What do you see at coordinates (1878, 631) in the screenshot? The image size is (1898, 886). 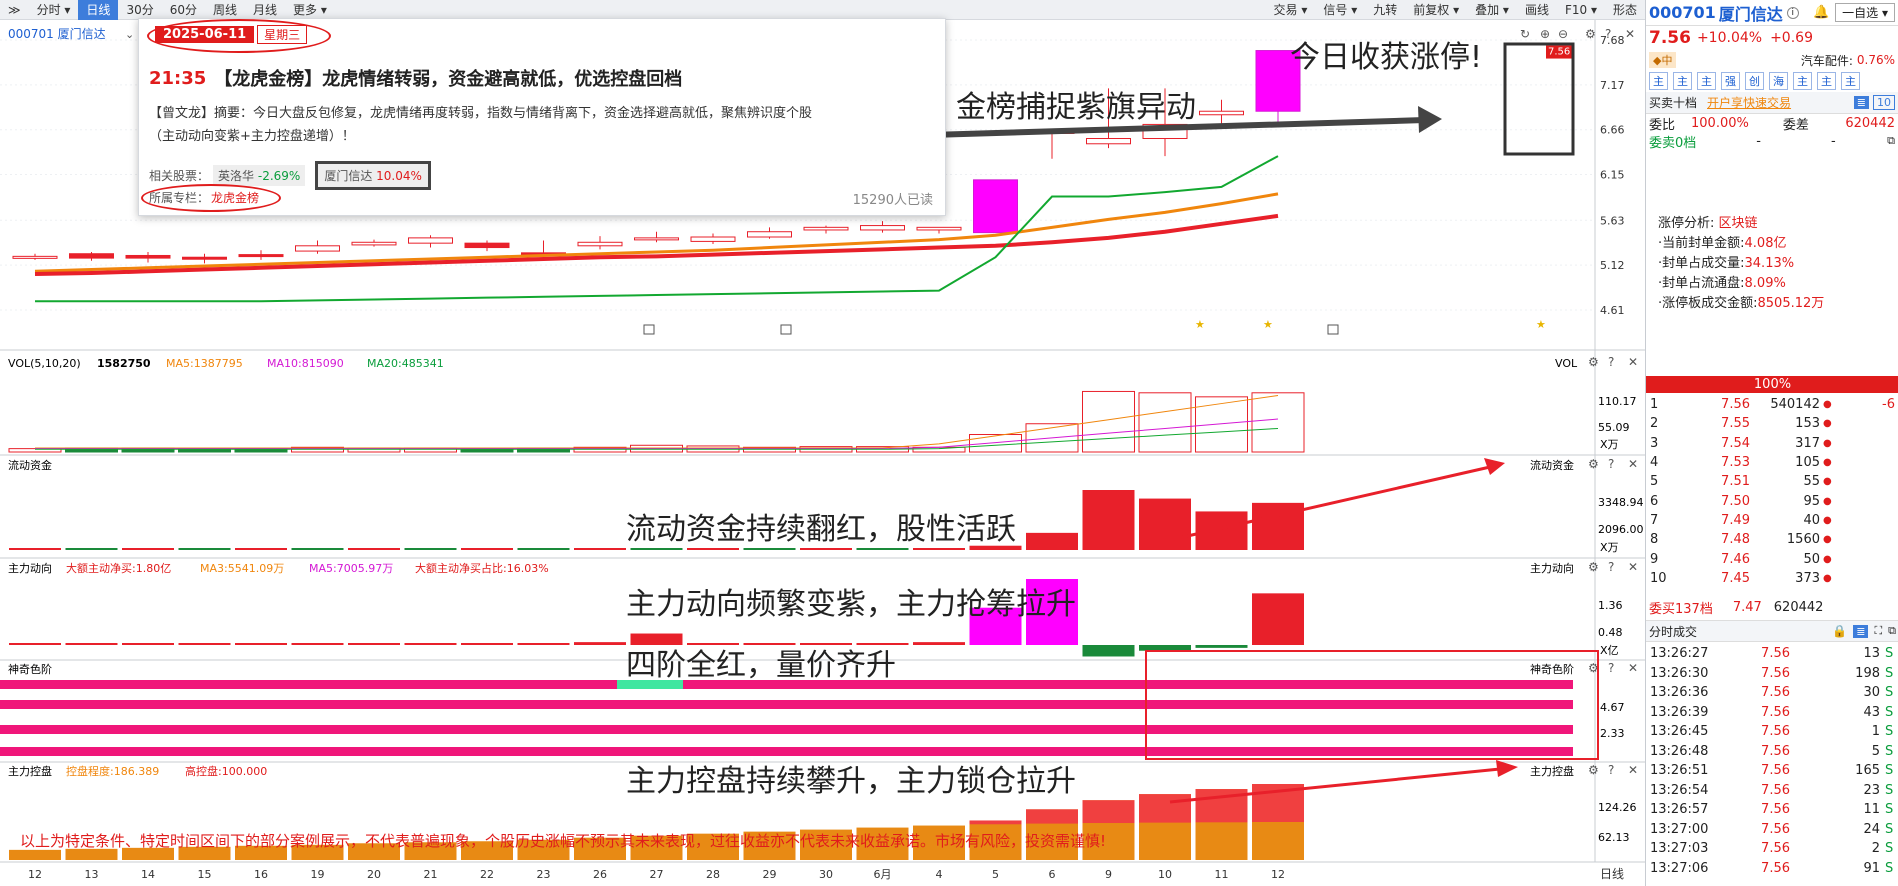 I see `expand-trades-icon: ⛶` at bounding box center [1878, 631].